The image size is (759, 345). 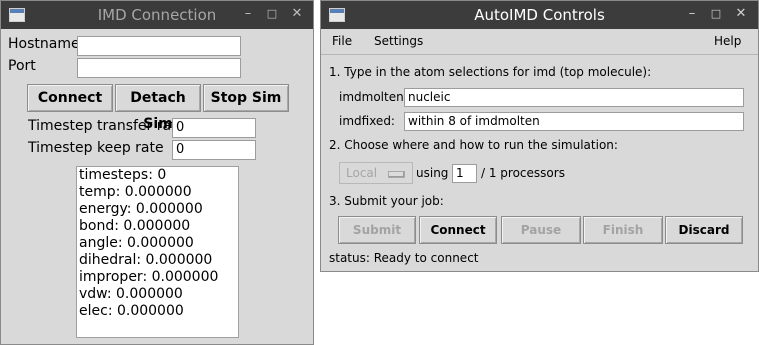 I want to click on imdmolten-input: nucleic, so click(x=574, y=97).